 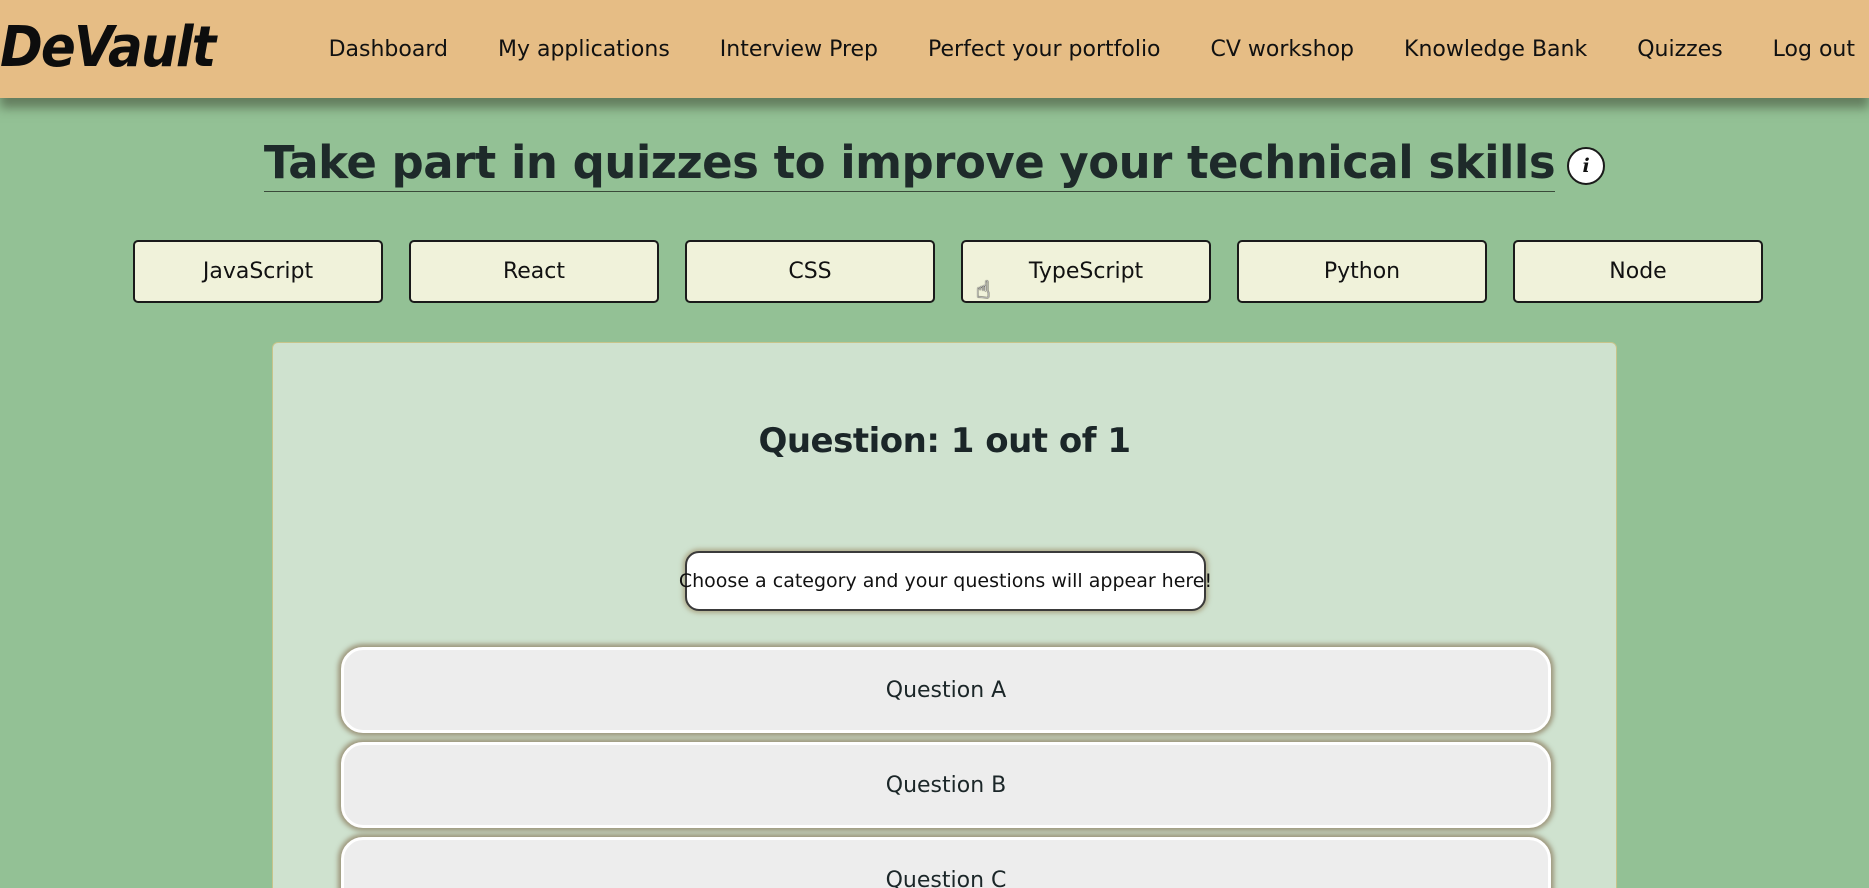 I want to click on nav-quizzes: Quizzes, so click(x=1679, y=49).